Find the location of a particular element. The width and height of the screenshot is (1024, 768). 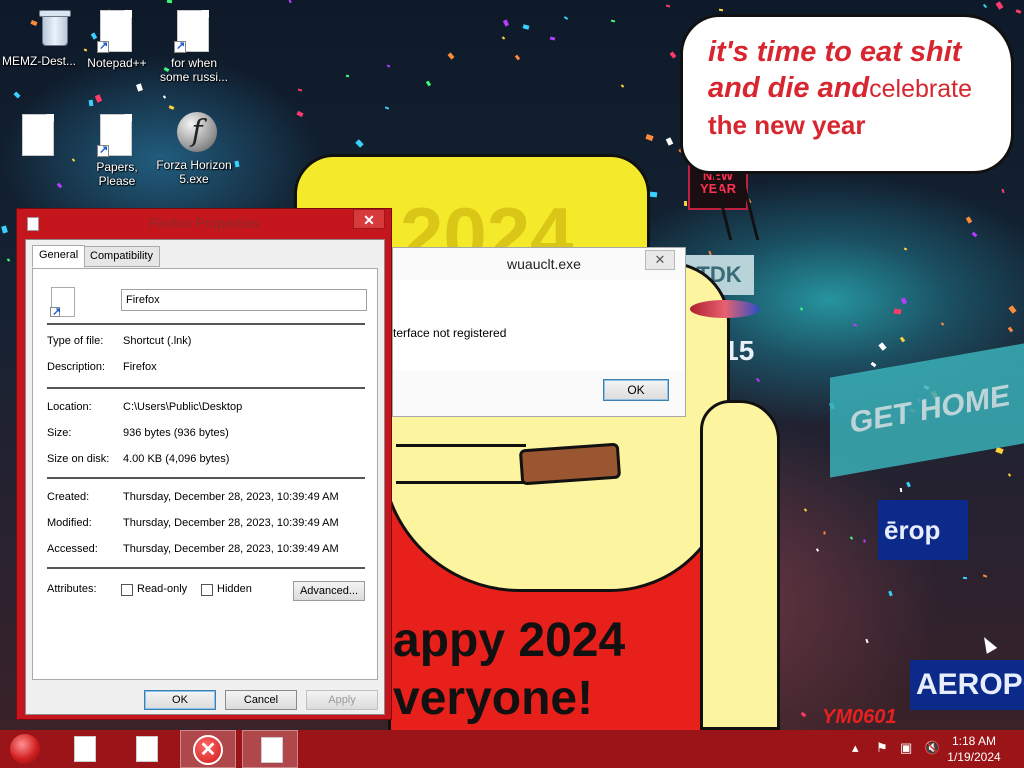

desktop-icon-forza: f Forza Horizon 5.exe is located at coordinates (194, 149).